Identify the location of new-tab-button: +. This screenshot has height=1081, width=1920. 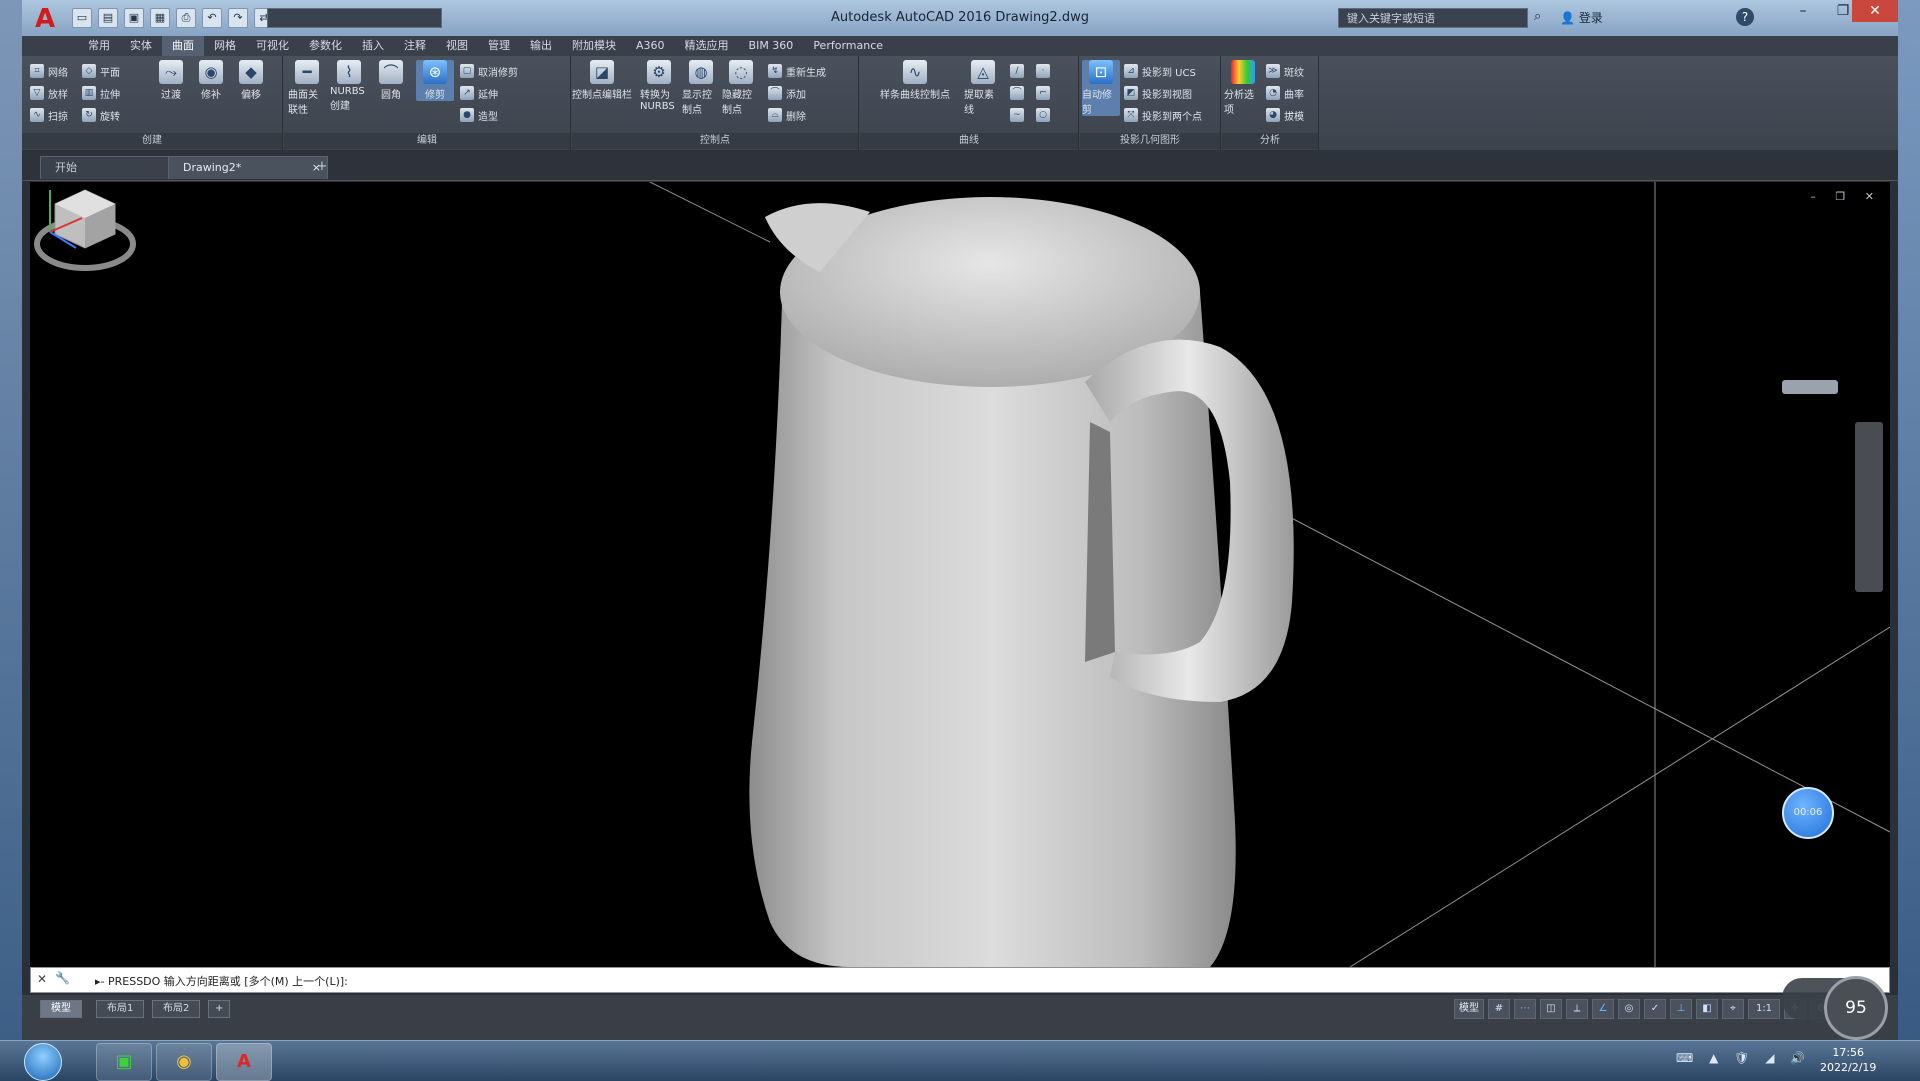
(322, 167).